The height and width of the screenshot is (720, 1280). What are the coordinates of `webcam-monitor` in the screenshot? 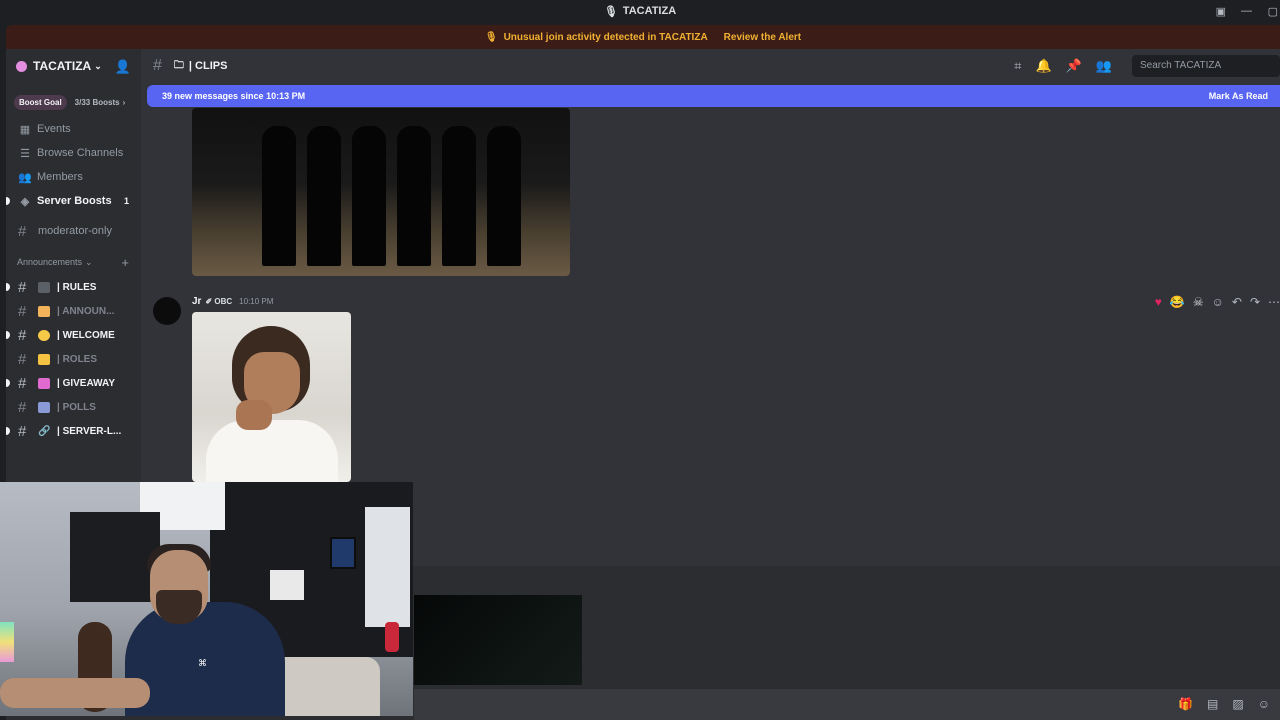 It's located at (115, 557).